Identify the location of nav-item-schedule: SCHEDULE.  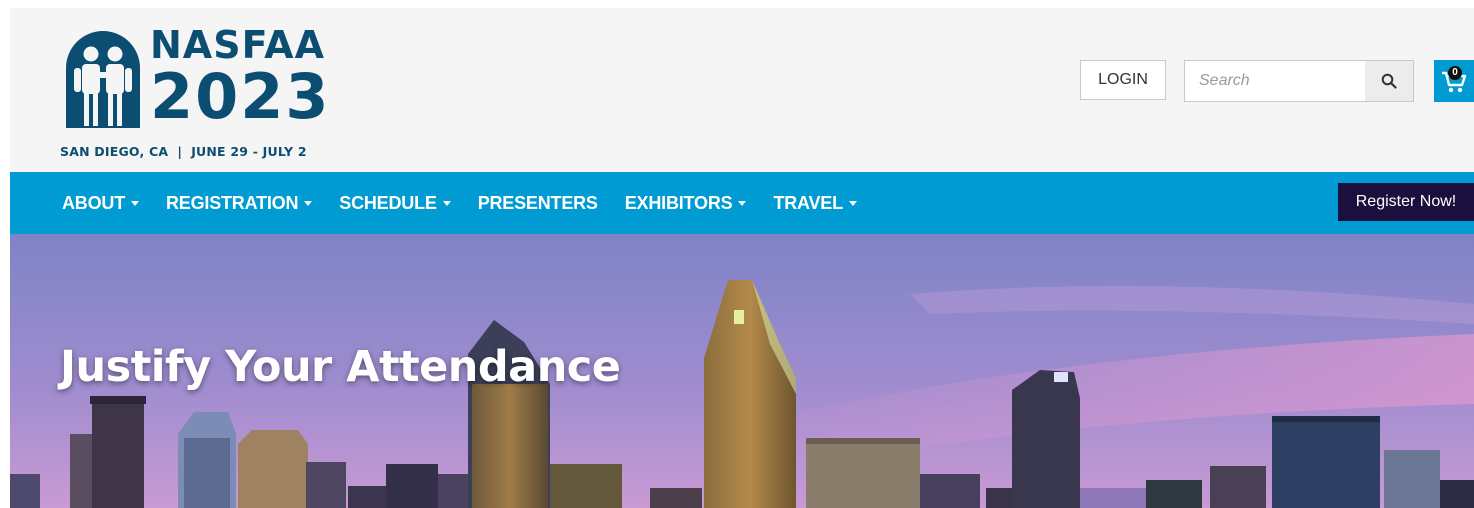
(395, 203).